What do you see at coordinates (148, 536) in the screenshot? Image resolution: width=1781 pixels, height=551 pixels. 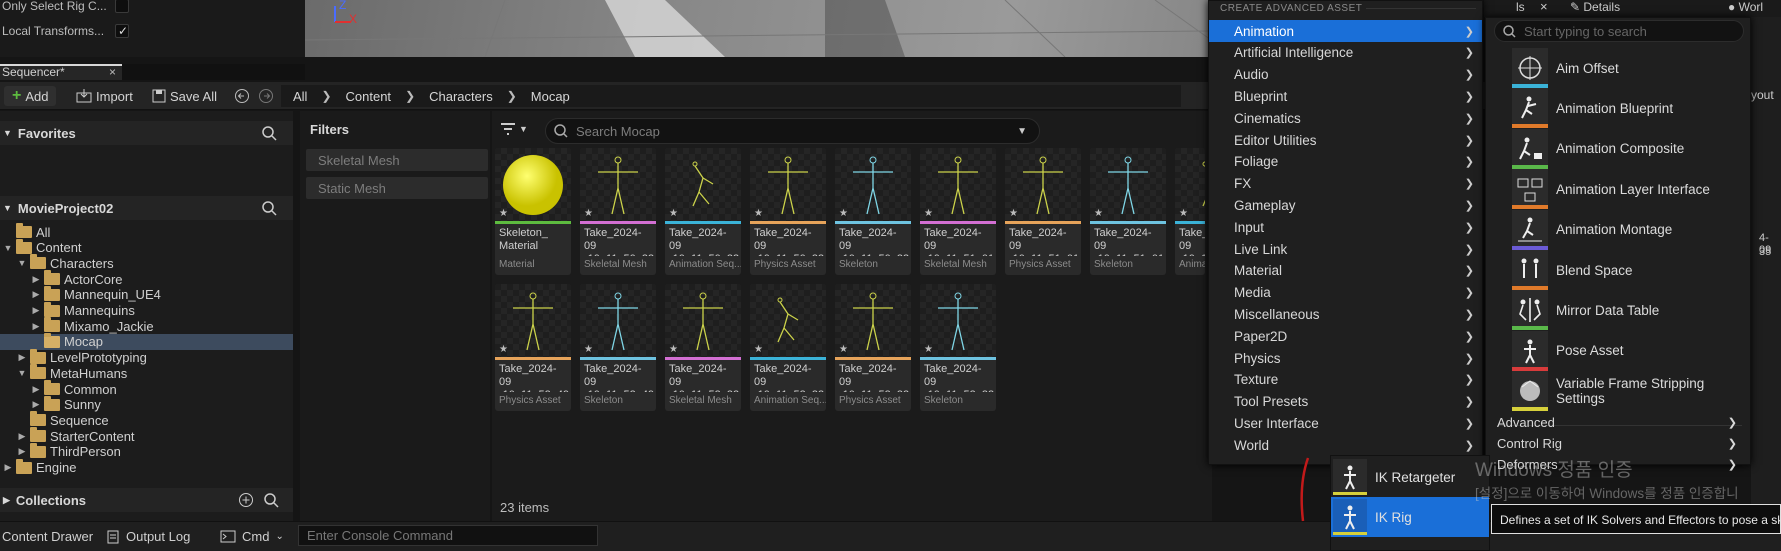 I see `output-log-button: Output Log` at bounding box center [148, 536].